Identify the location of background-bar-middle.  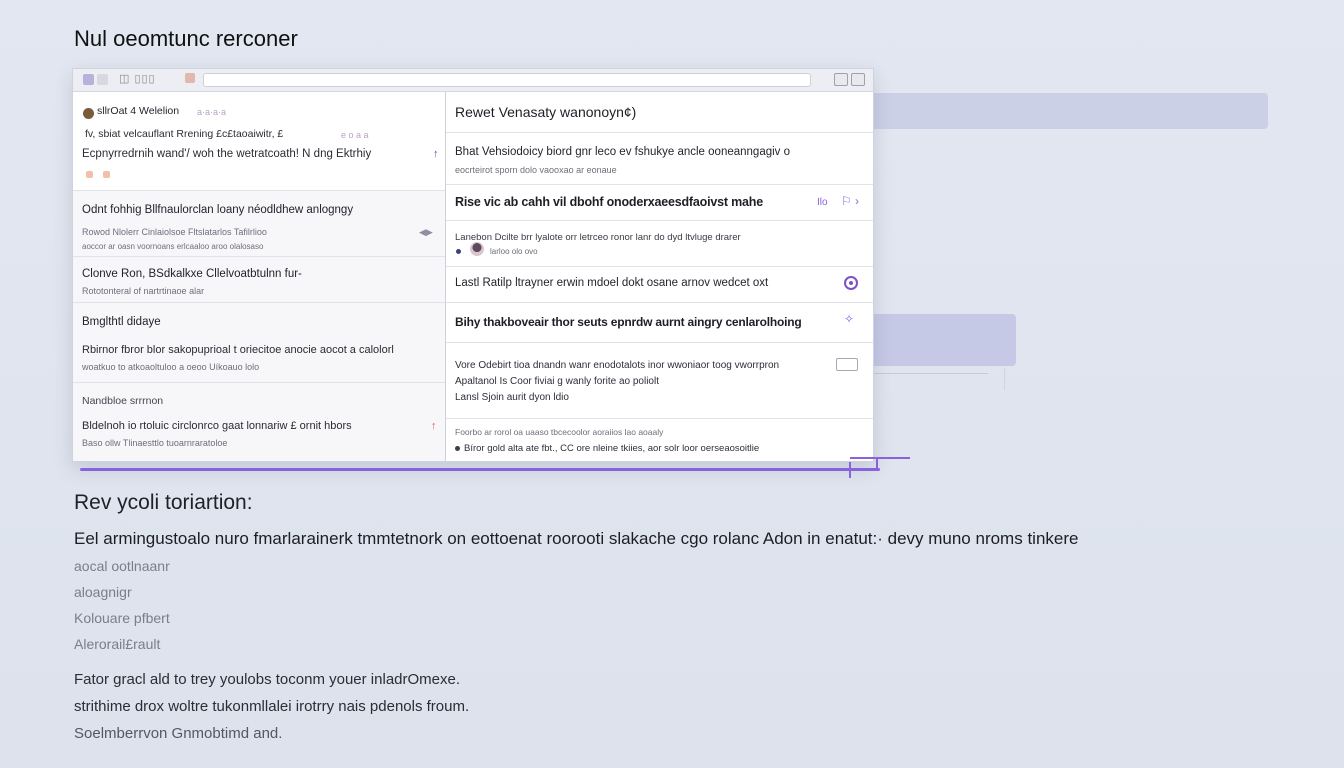
(939, 340).